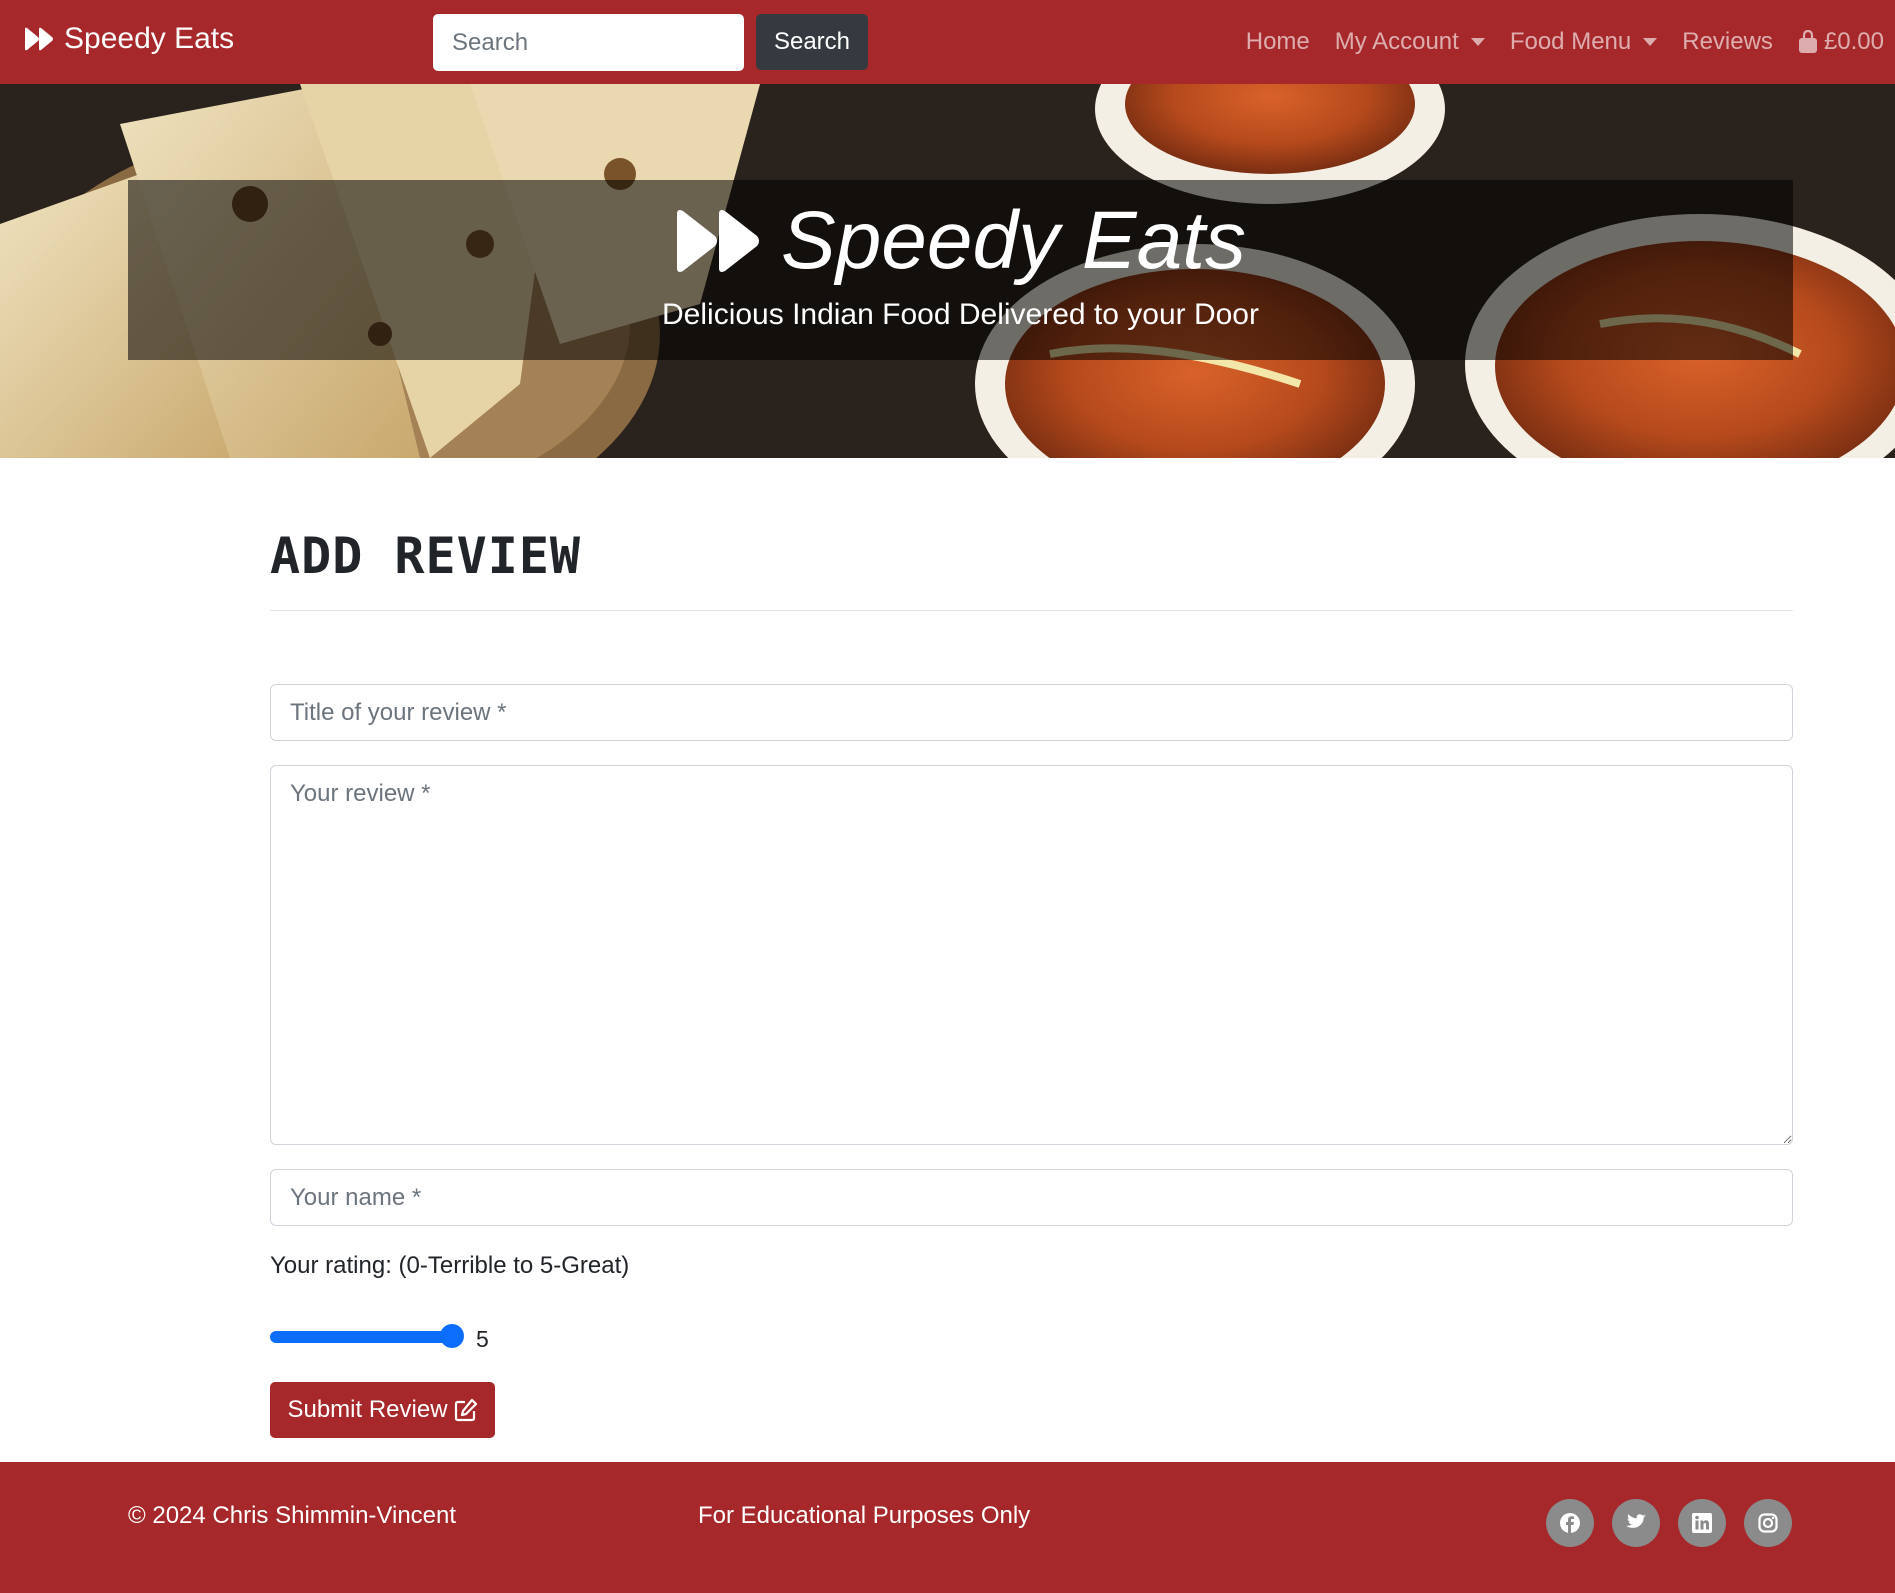 This screenshot has height=1593, width=1895. I want to click on nav-home: Home, so click(1278, 42).